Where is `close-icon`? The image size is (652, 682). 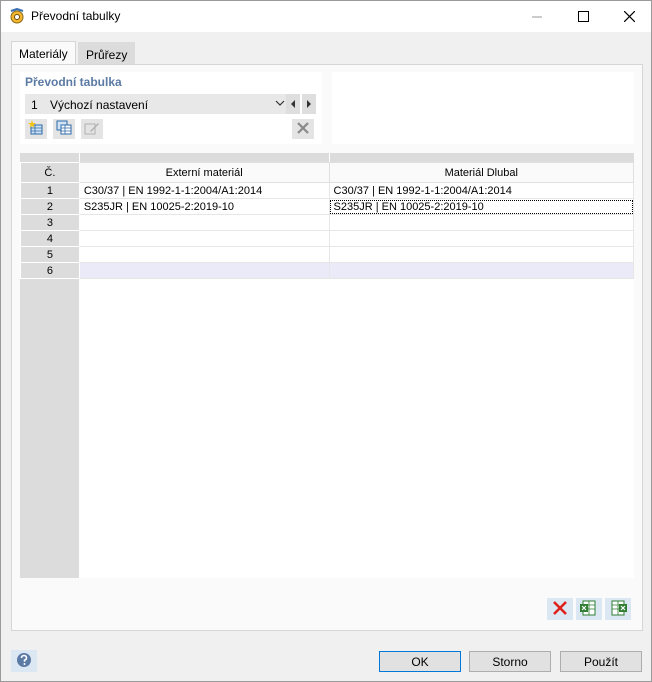 close-icon is located at coordinates (303, 129).